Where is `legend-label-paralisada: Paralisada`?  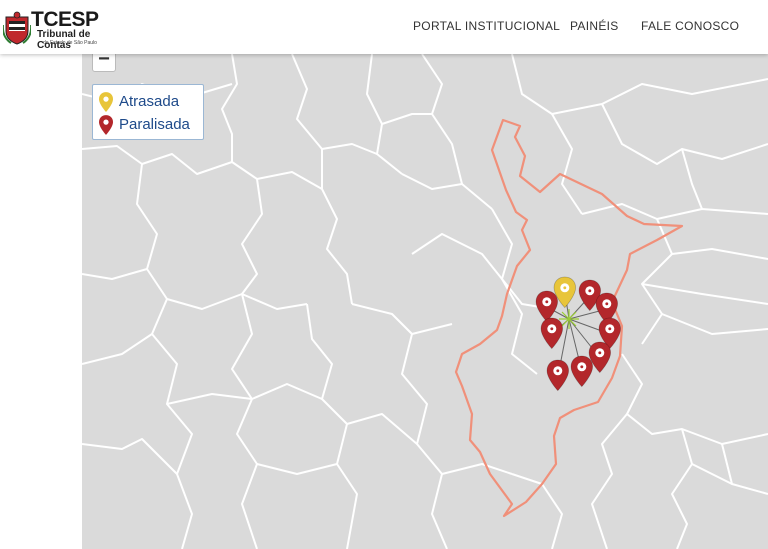
legend-label-paralisada: Paralisada is located at coordinates (154, 124).